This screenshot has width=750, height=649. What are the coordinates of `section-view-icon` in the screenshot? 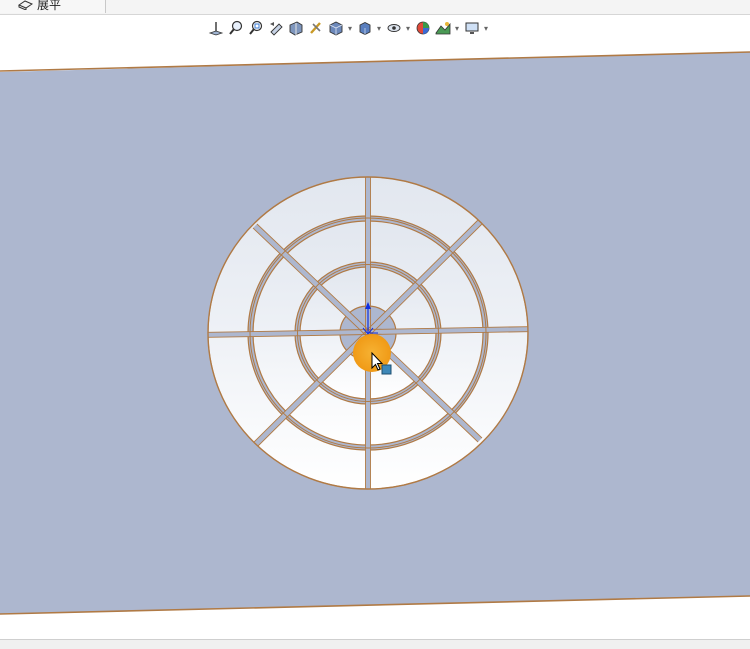 It's located at (295, 28).